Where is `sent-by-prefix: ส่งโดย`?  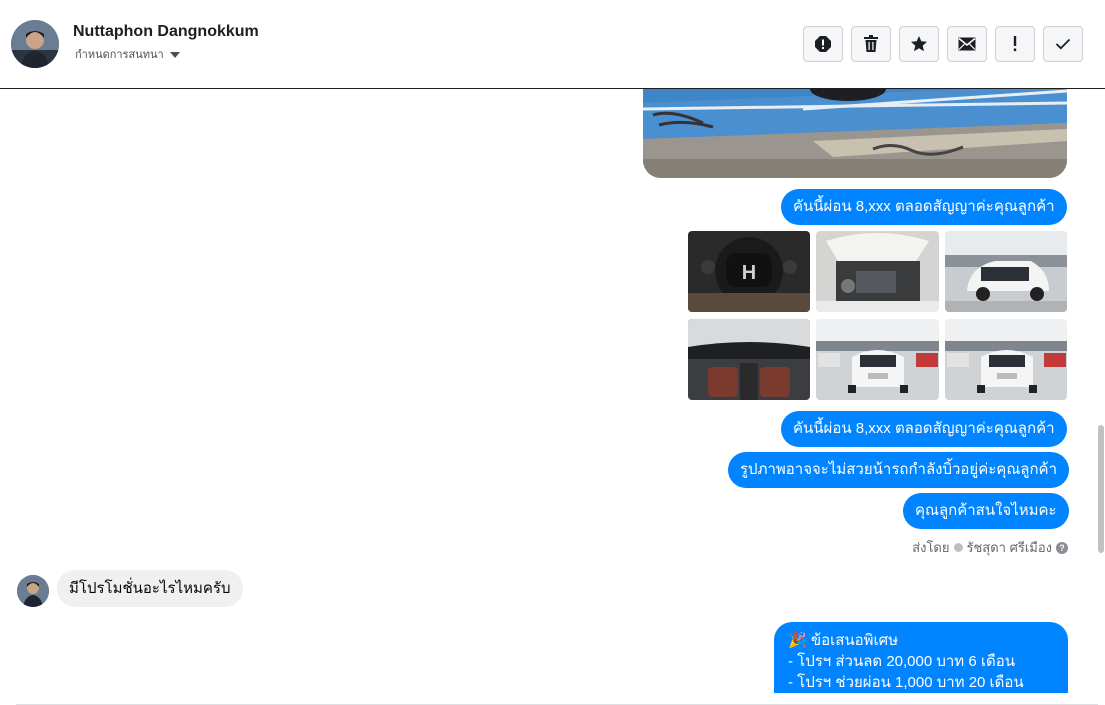 sent-by-prefix: ส่งโดย is located at coordinates (931, 547).